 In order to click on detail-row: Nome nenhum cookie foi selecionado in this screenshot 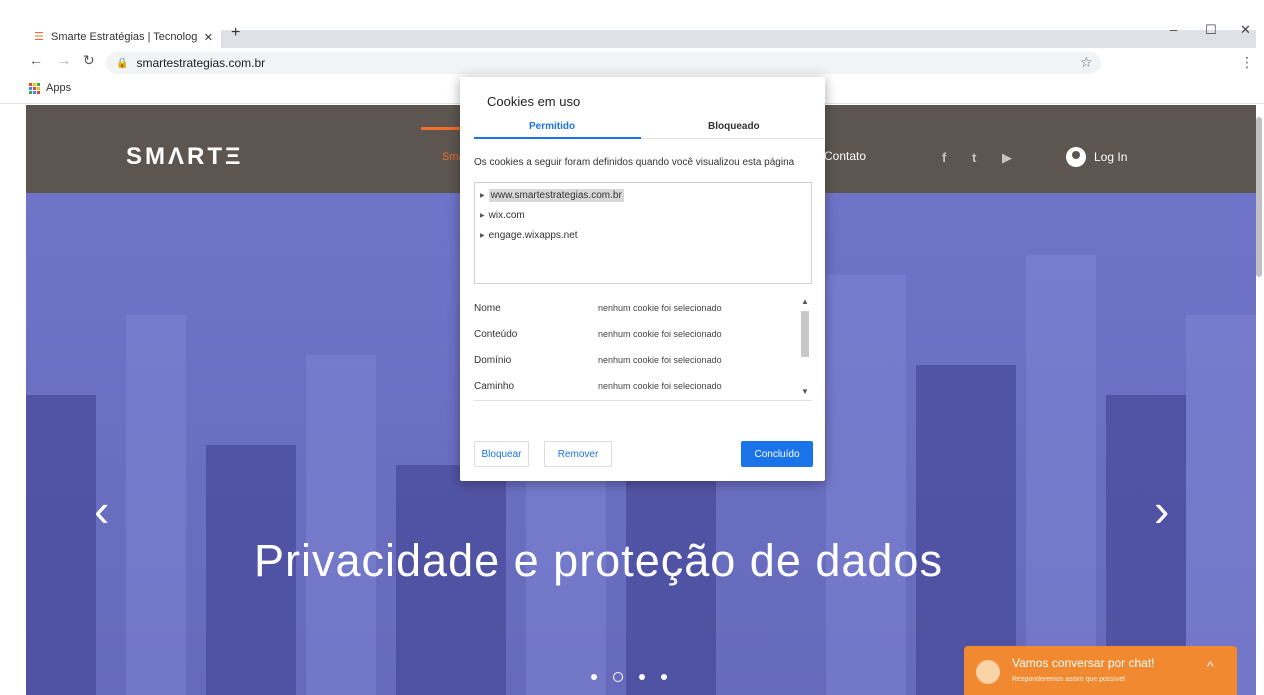, I will do `click(643, 307)`.